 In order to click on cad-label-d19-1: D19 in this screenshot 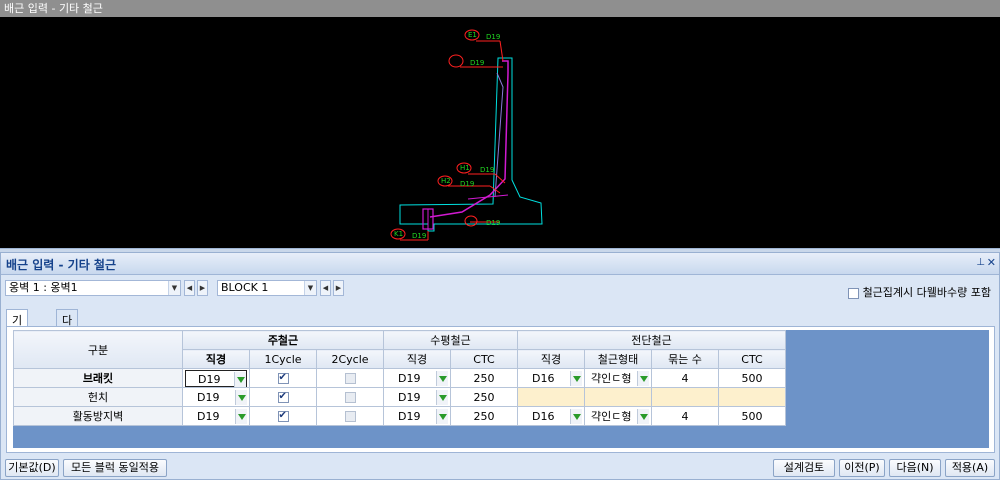, I will do `click(493, 37)`.